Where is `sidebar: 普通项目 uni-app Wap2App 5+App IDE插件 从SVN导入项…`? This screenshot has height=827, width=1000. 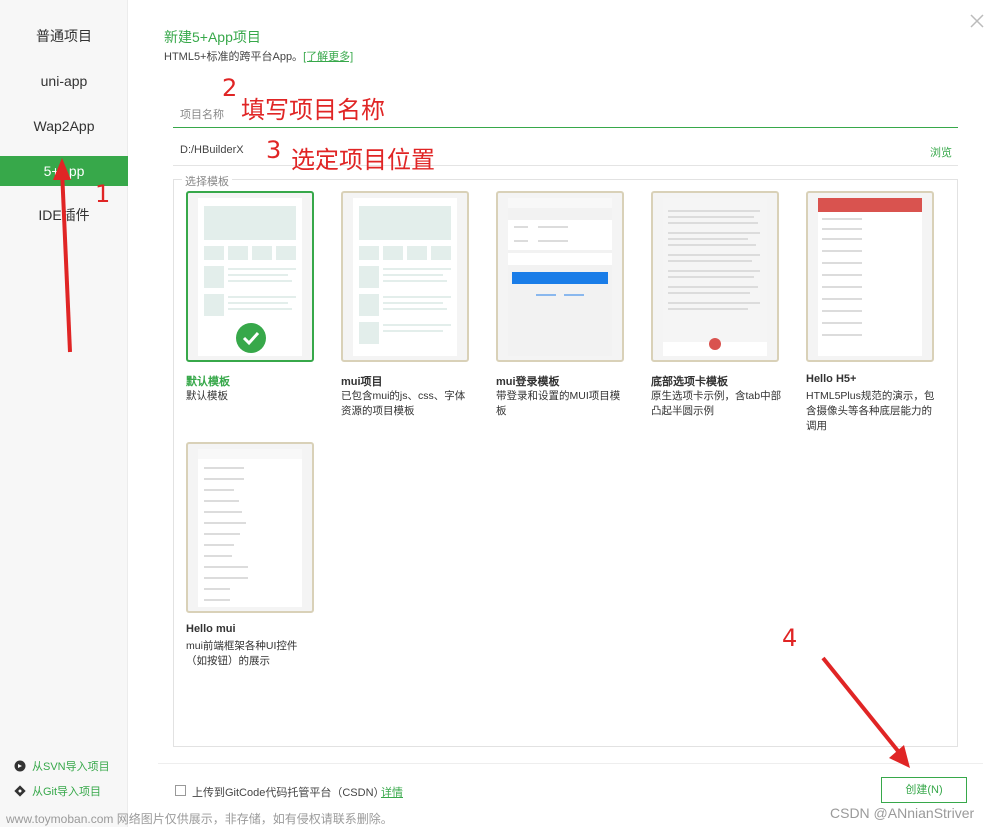 sidebar: 普通项目 uni-app Wap2App 5+App IDE插件 从SVN导入项… is located at coordinates (64, 413).